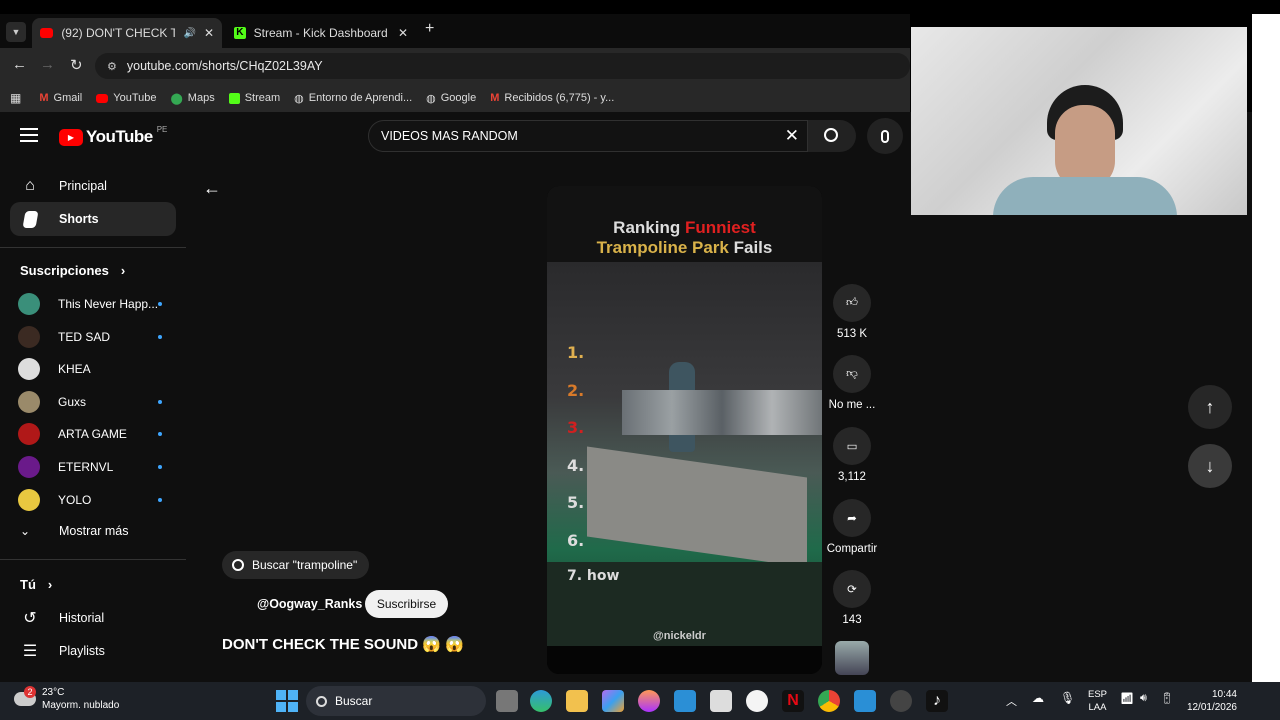  Describe the element at coordinates (93, 559) in the screenshot. I see `sidebar-divider` at that location.